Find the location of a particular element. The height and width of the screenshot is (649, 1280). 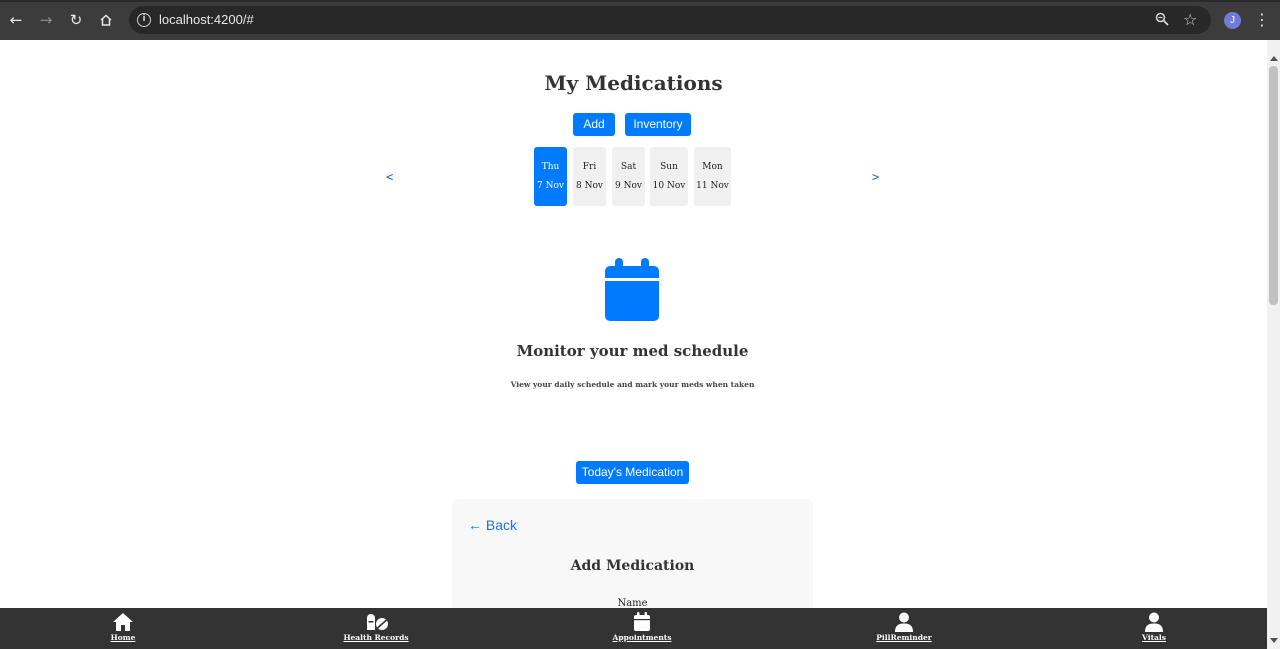

back-arrow-icon: ← is located at coordinates (16, 20).